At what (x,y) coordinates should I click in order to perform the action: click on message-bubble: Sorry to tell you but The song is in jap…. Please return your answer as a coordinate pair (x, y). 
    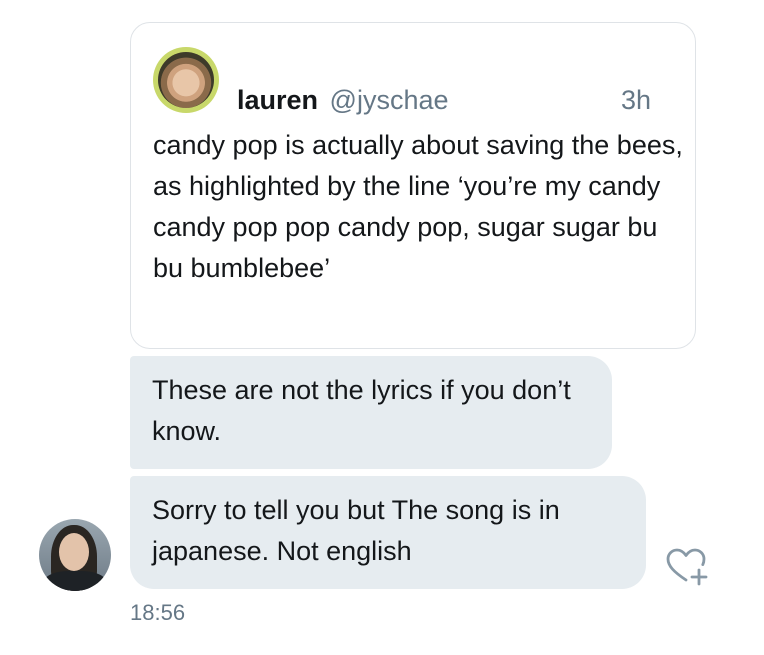
    Looking at the image, I should click on (388, 532).